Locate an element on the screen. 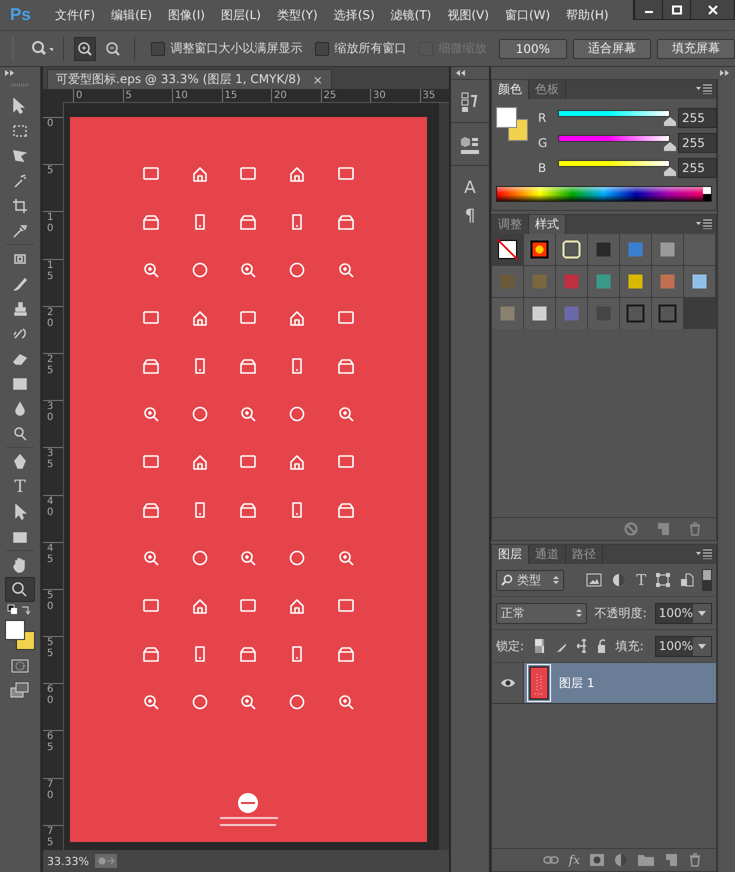 Image resolution: width=735 pixels, height=872 pixels. adjustment-filter-icon is located at coordinates (619, 580).